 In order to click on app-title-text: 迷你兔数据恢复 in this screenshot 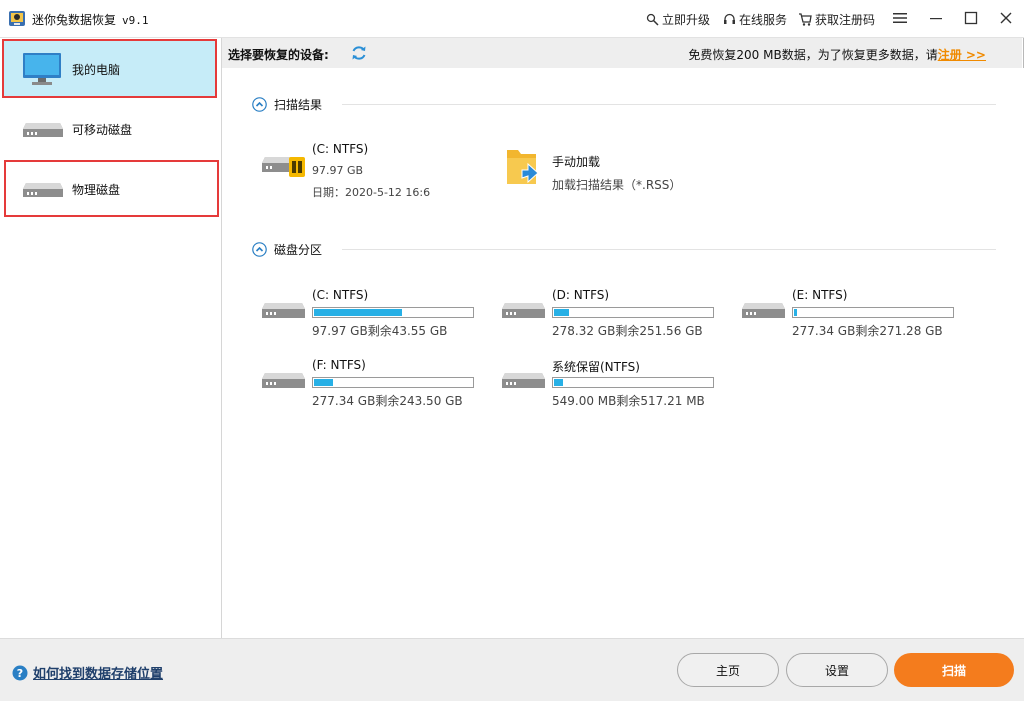, I will do `click(74, 20)`.